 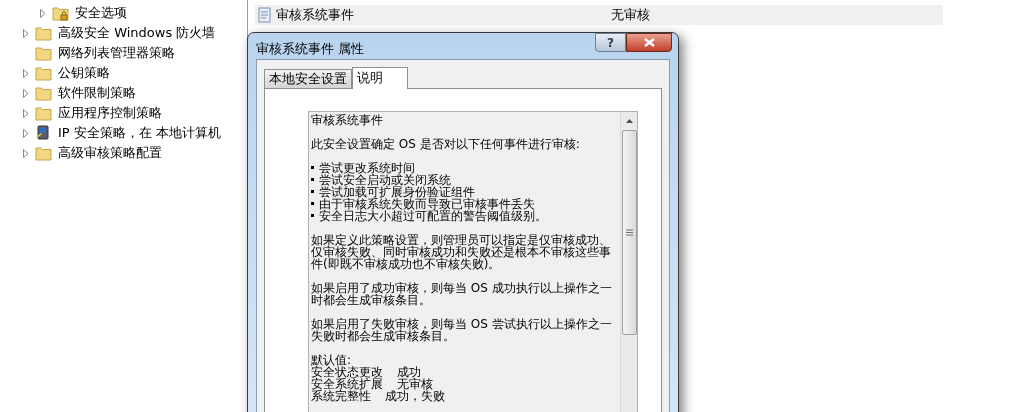 I want to click on tree-item: 公钥策略, so click(x=123, y=73).